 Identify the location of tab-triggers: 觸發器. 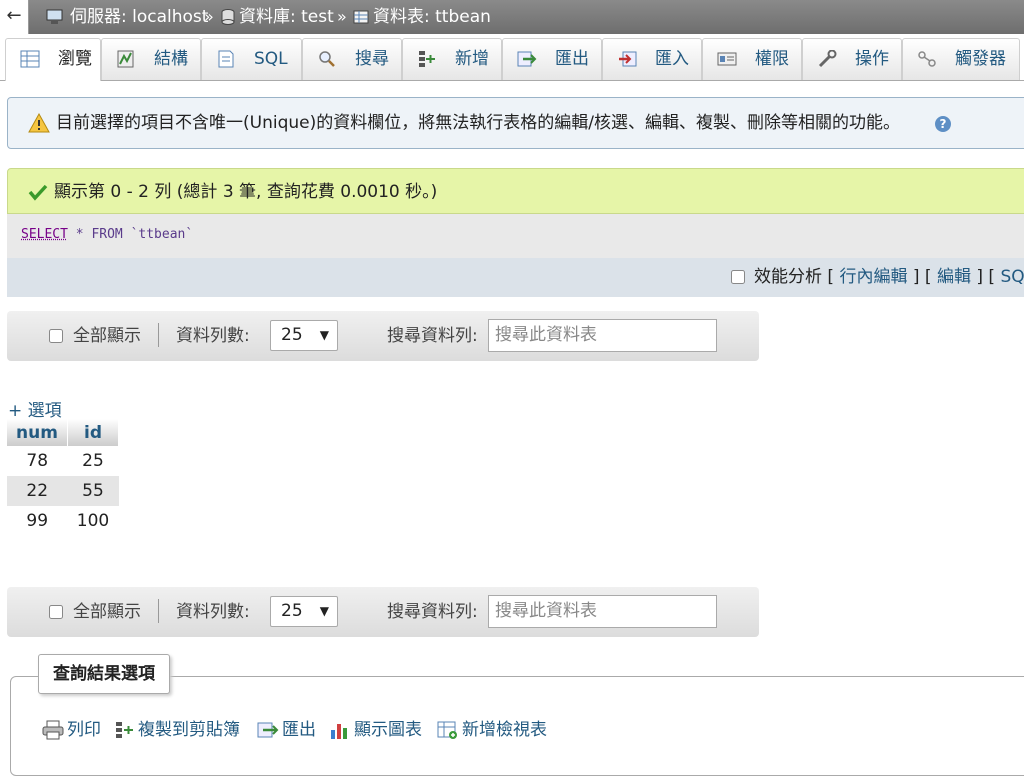
(961, 59).